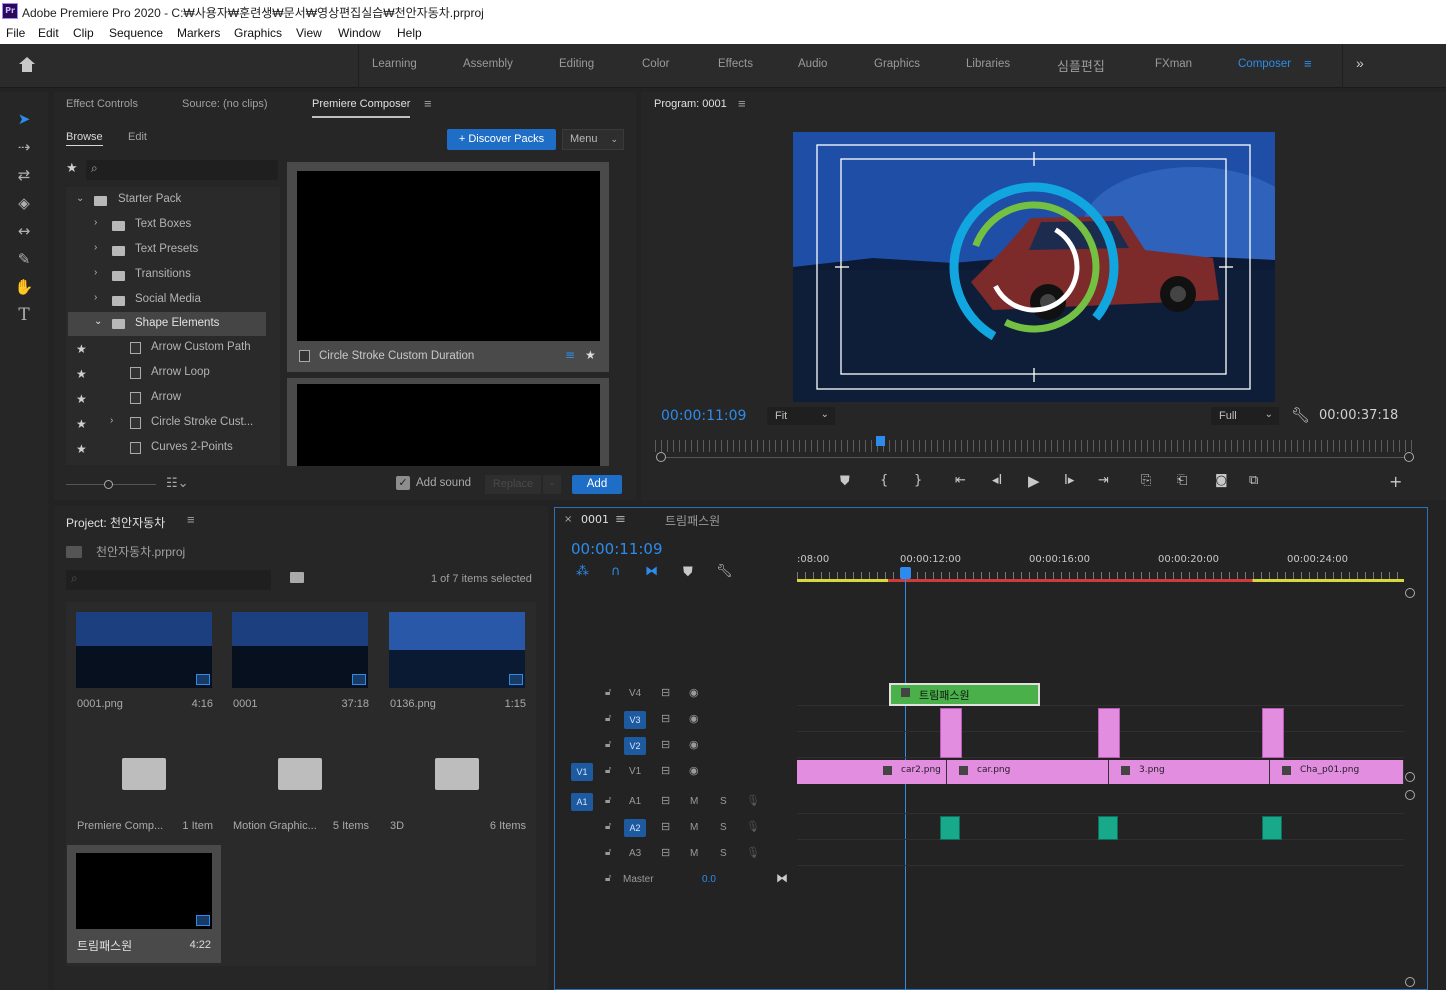 The image size is (1446, 990). What do you see at coordinates (258, 33) in the screenshot?
I see `menu-graphics: Graphics` at bounding box center [258, 33].